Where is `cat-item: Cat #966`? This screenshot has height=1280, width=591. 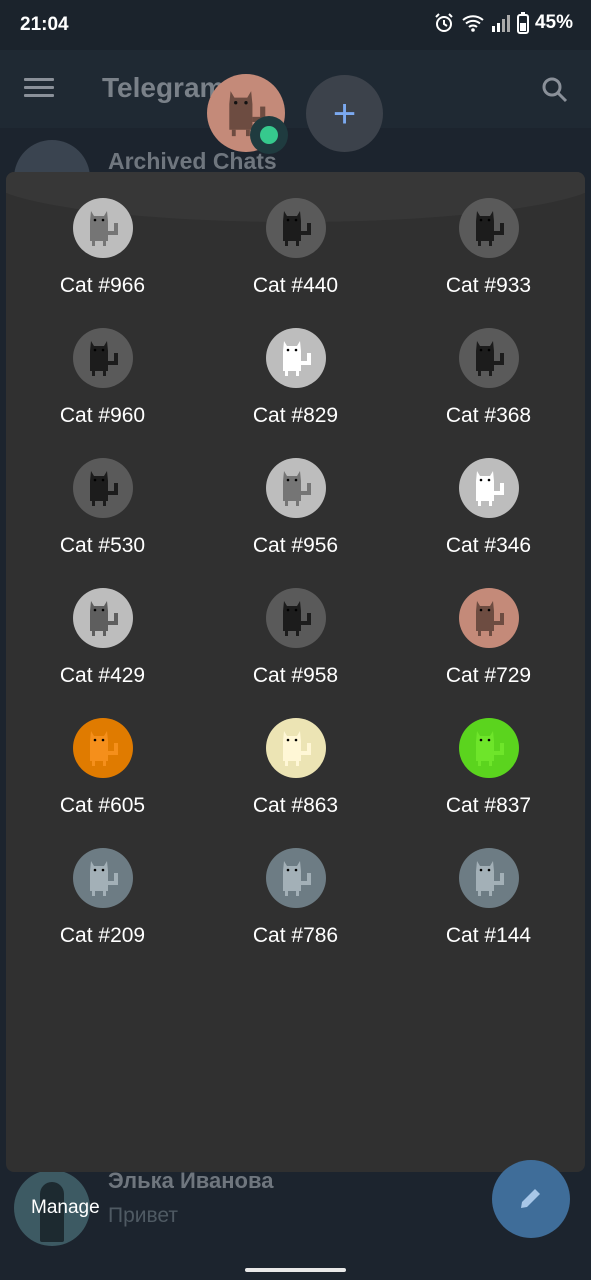
cat-item: Cat #966 is located at coordinates (102, 248).